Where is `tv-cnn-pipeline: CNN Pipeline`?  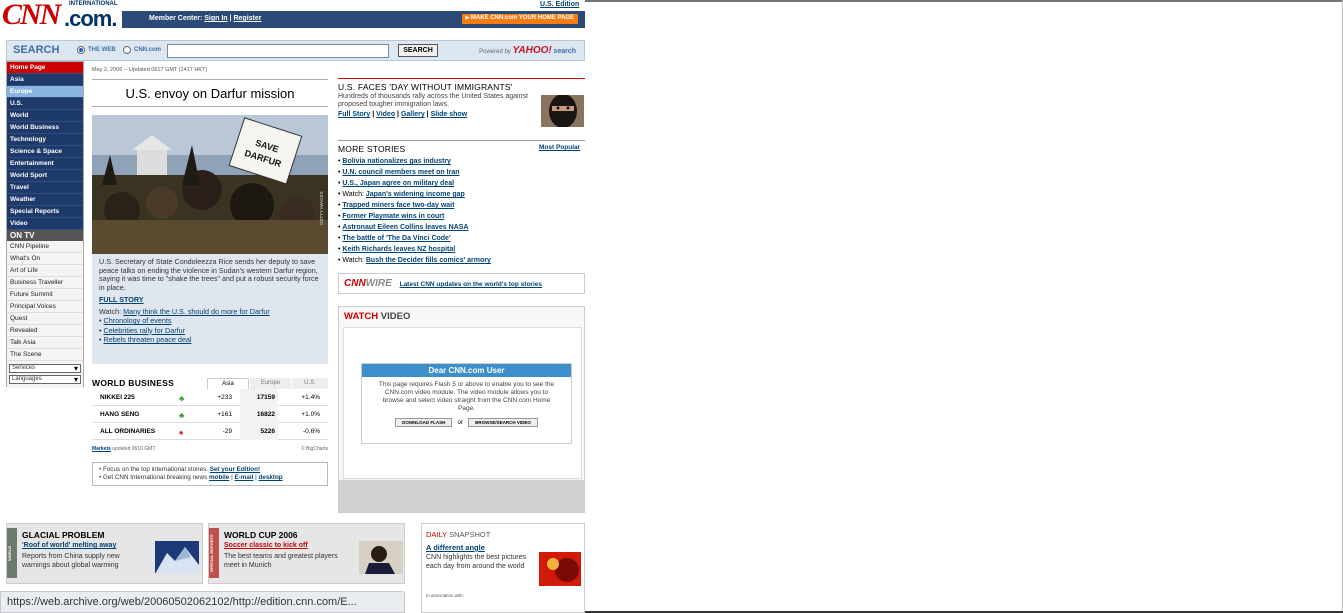 tv-cnn-pipeline: CNN Pipeline is located at coordinates (45, 247).